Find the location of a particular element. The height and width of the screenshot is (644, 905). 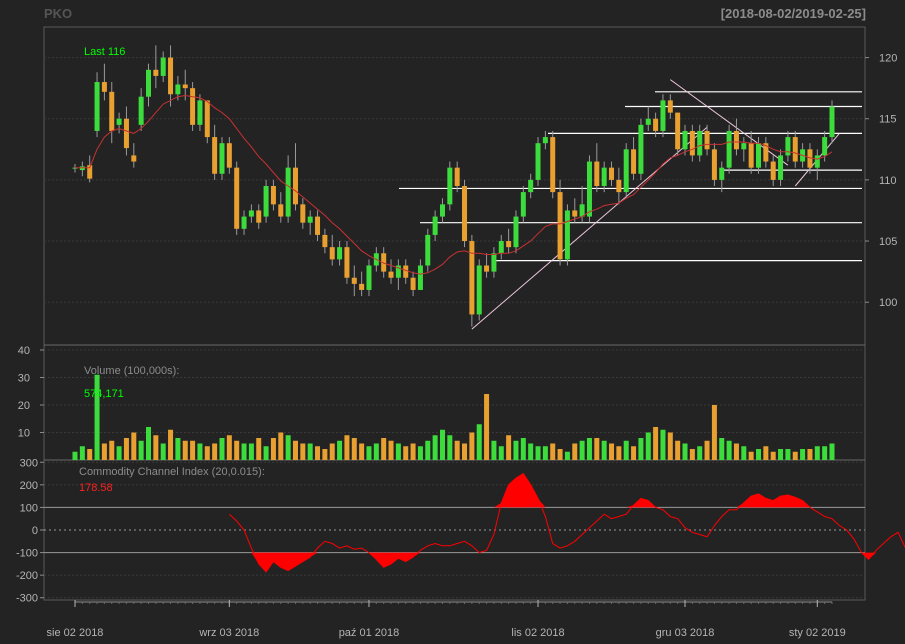

volume-title: Volume (100,000s): is located at coordinates (131, 371).